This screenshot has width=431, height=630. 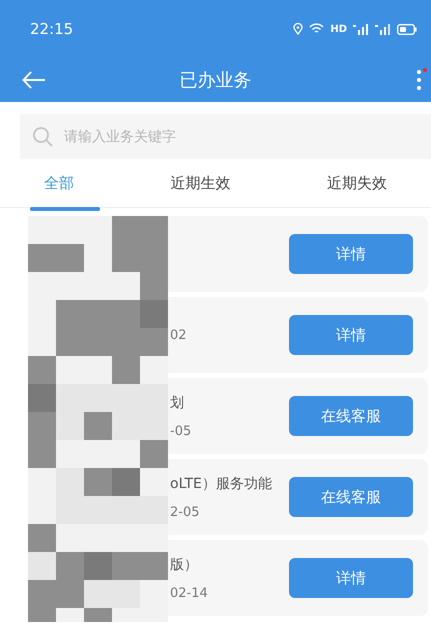 What do you see at coordinates (225, 136) in the screenshot?
I see `search-field: 请输入业务关键字` at bounding box center [225, 136].